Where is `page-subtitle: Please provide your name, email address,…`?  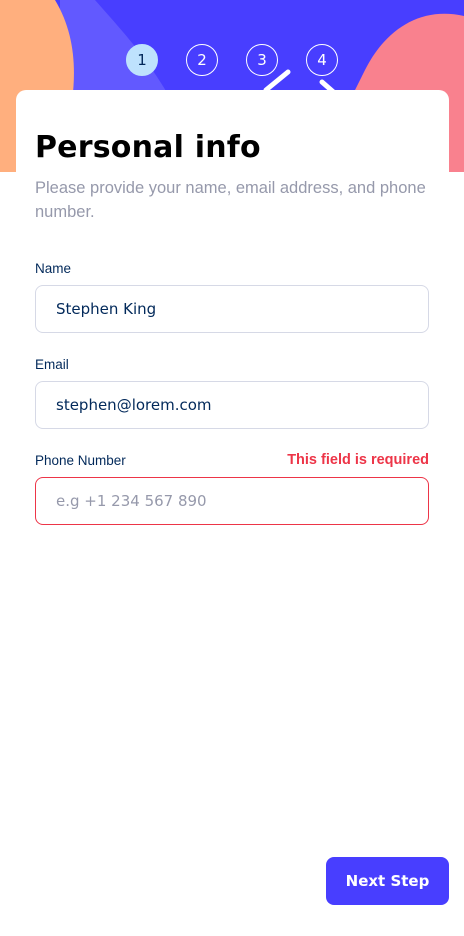 page-subtitle: Please provide your name, email address,… is located at coordinates (230, 200).